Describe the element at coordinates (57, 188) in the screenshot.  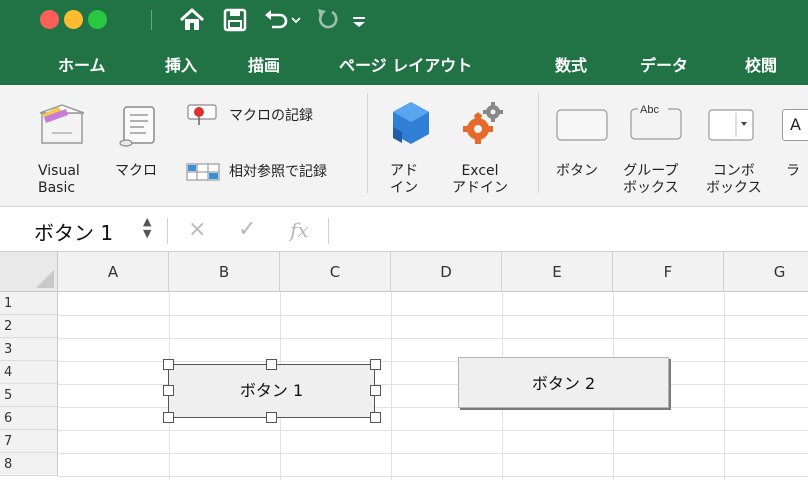
I see `visual-basic-label-line2: Basic` at that location.